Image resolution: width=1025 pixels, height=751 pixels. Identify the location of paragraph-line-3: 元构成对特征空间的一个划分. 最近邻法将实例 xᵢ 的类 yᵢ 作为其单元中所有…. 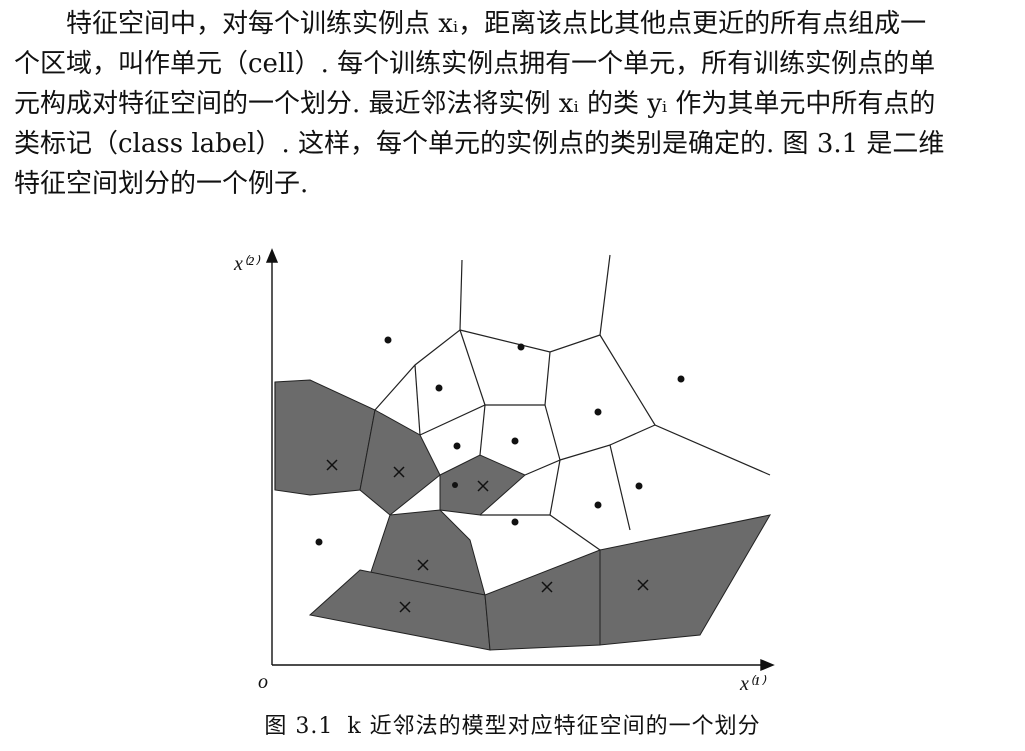
(475, 104).